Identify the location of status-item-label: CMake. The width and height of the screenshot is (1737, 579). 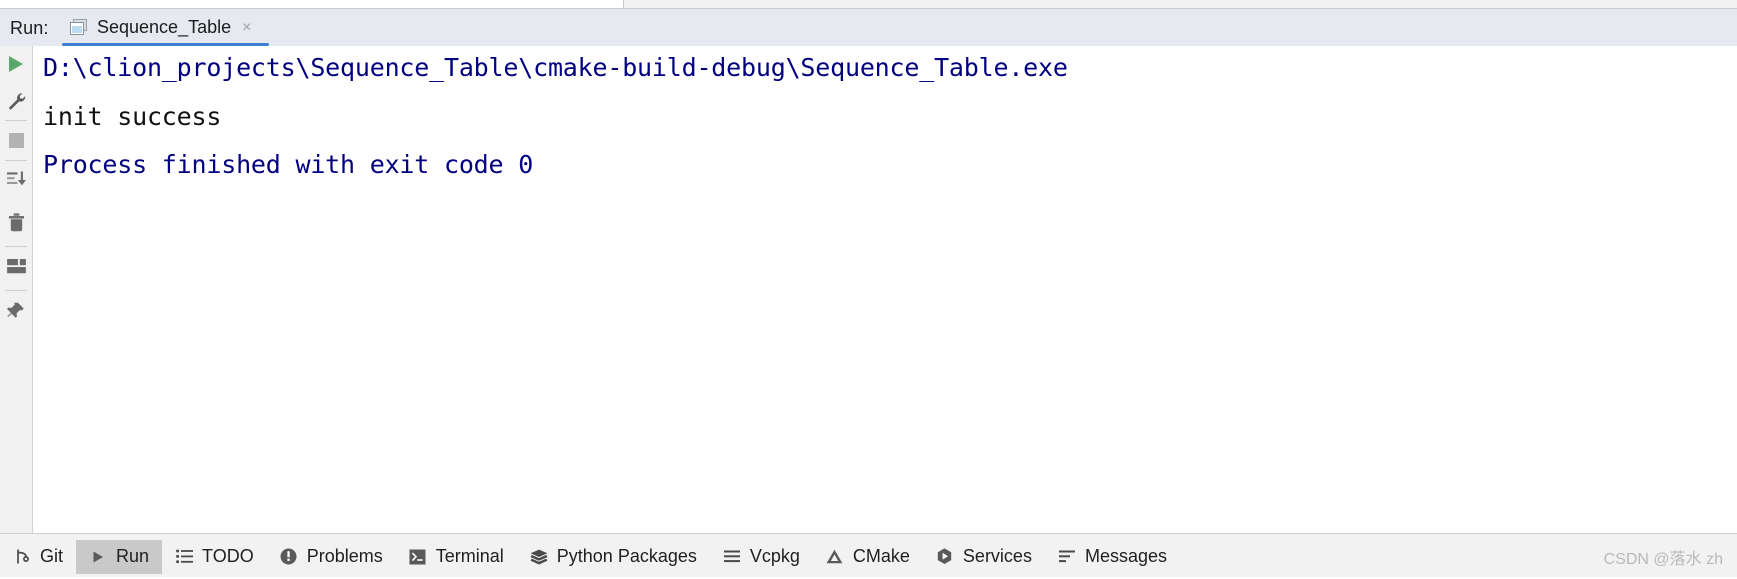
(881, 556).